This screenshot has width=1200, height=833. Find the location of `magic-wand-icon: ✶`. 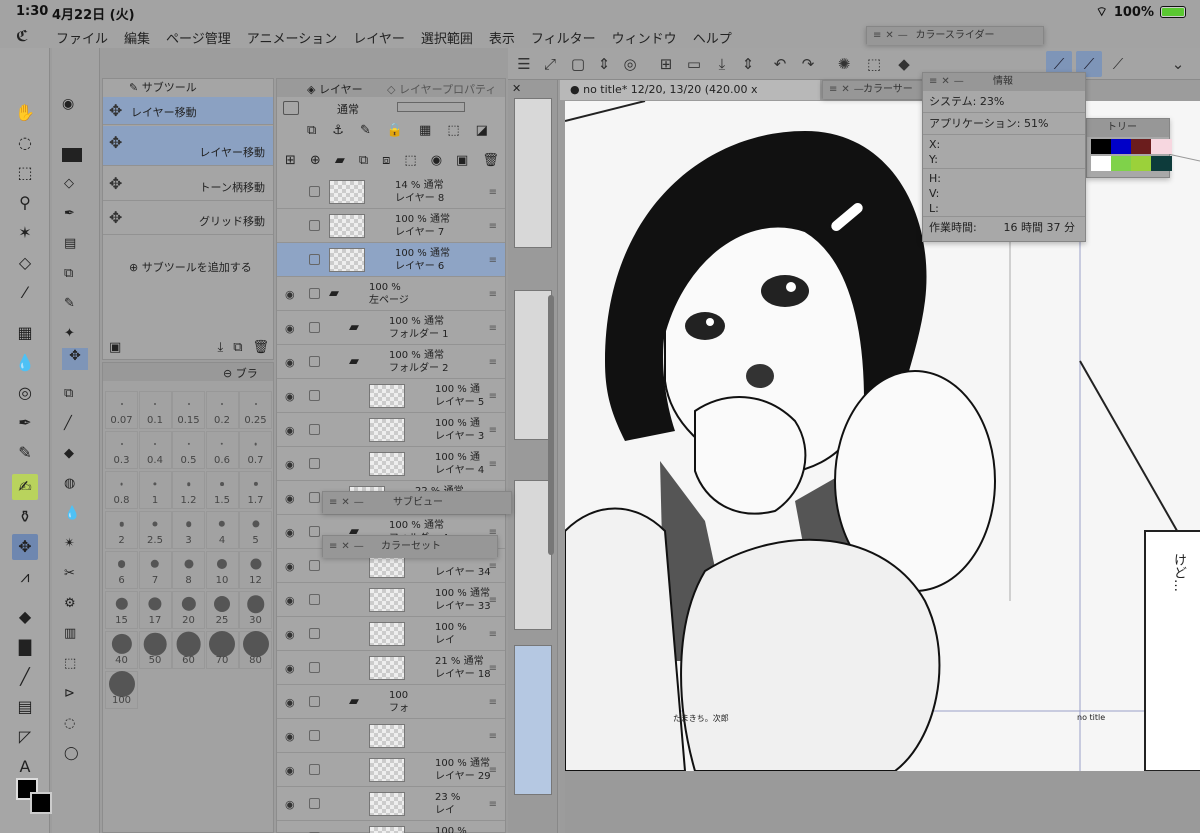

magic-wand-icon: ✶ is located at coordinates (25, 233).